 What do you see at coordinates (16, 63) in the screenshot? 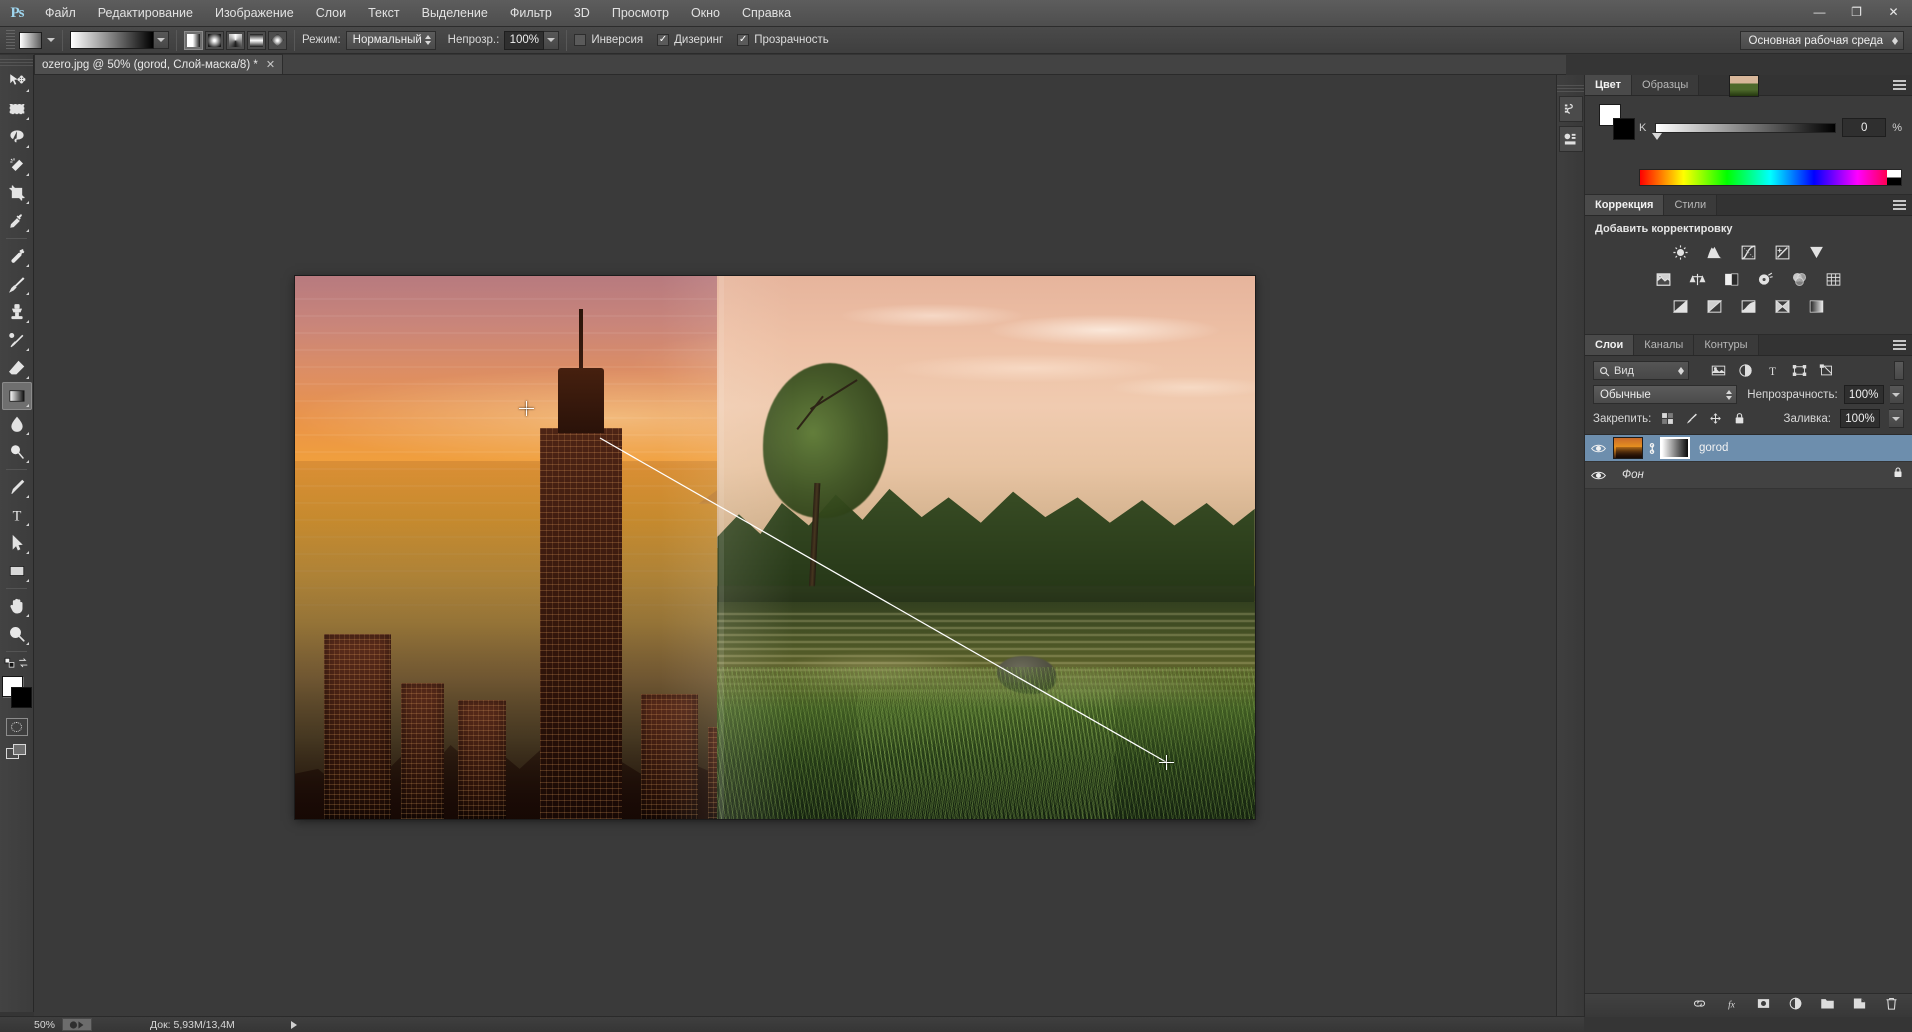
I see `toolbar-grip` at bounding box center [16, 63].